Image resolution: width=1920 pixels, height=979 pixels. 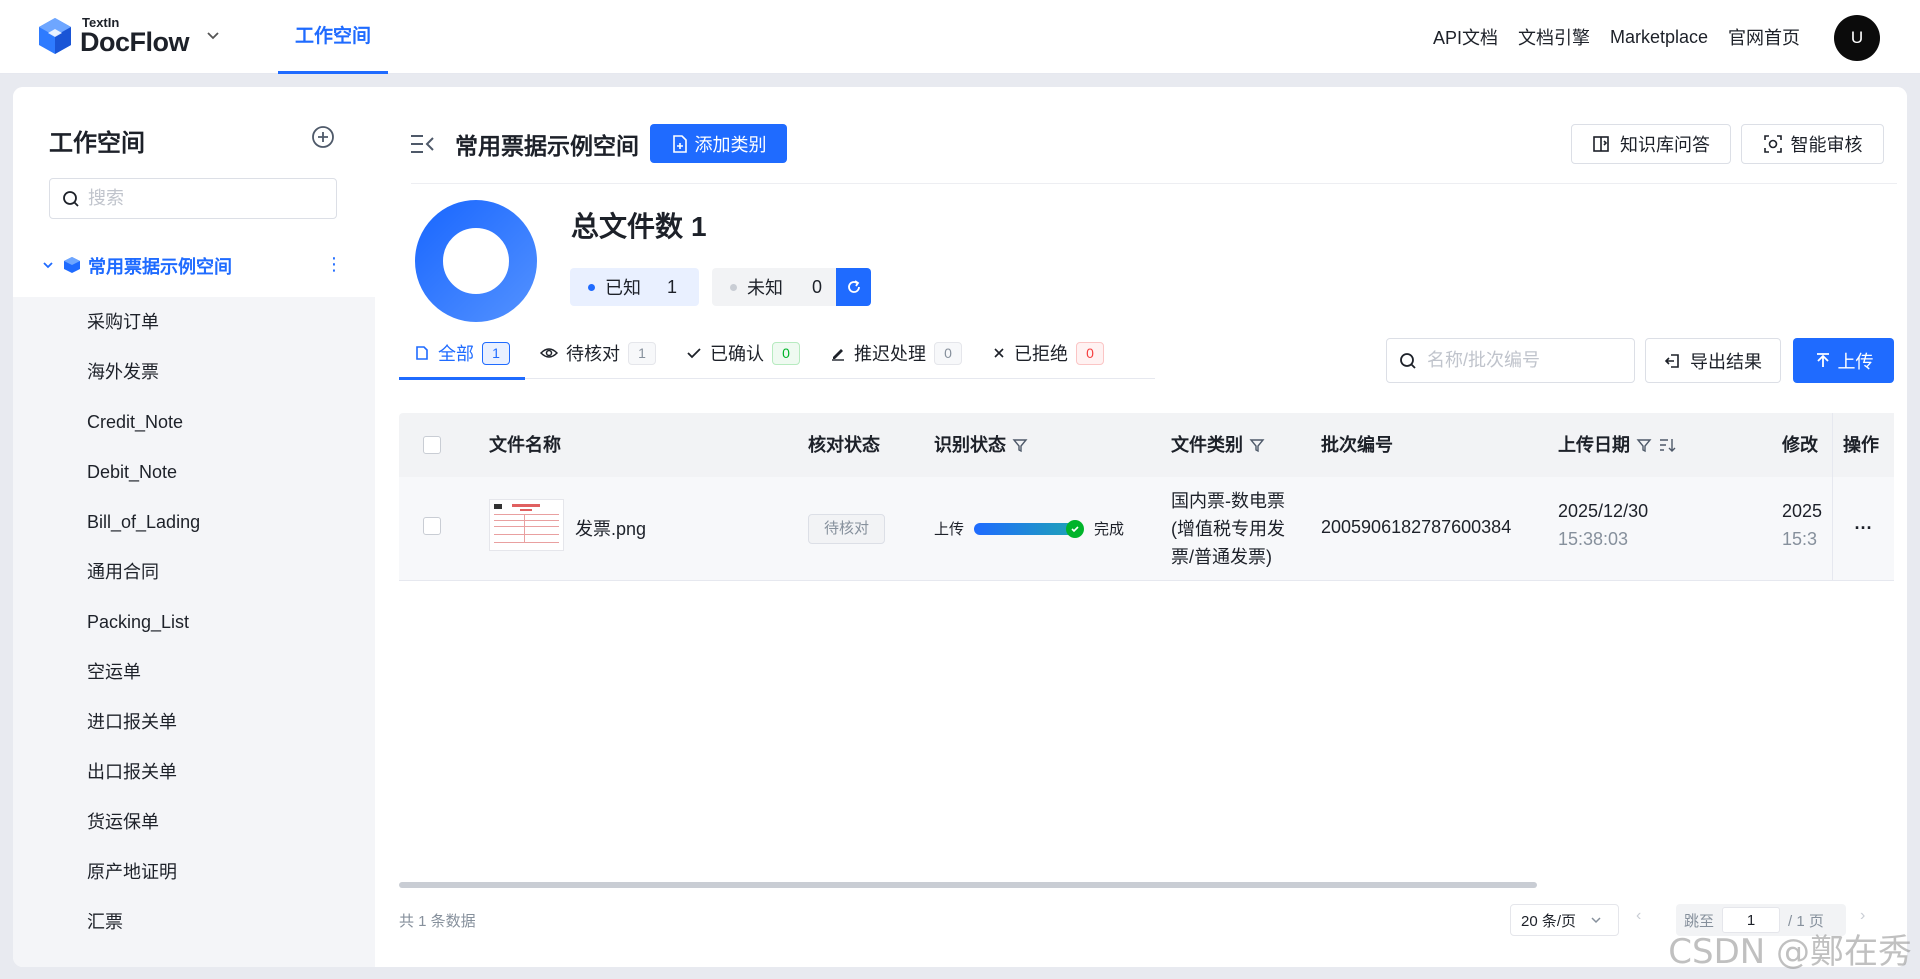 What do you see at coordinates (422, 353) in the screenshot?
I see `file-icon` at bounding box center [422, 353].